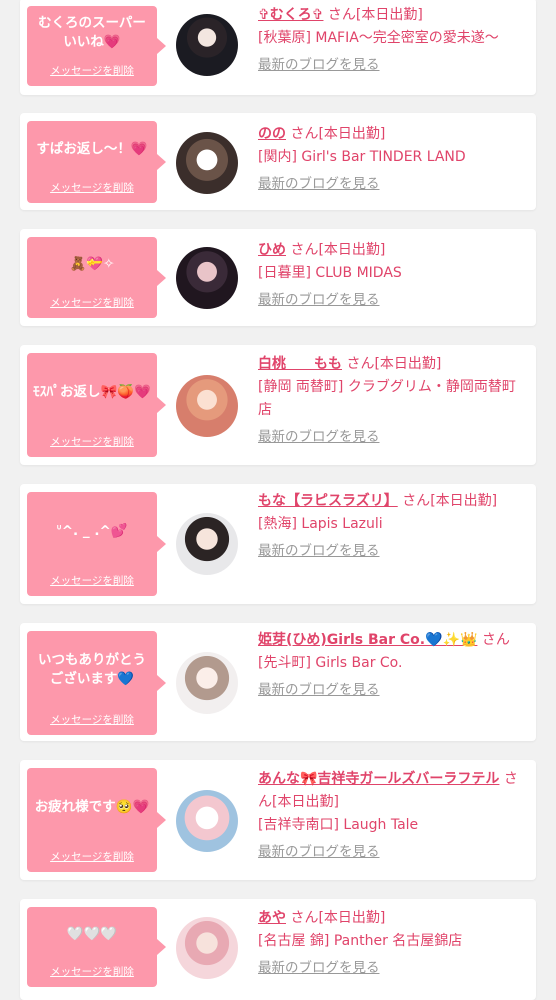 The height and width of the screenshot is (1000, 556). I want to click on message-text: むくろのスーパーいいね💗, so click(92, 32).